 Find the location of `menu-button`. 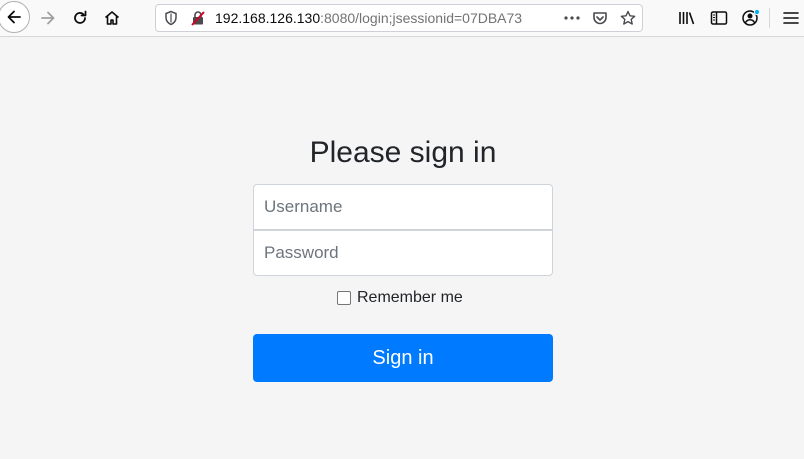

menu-button is located at coordinates (790, 18).